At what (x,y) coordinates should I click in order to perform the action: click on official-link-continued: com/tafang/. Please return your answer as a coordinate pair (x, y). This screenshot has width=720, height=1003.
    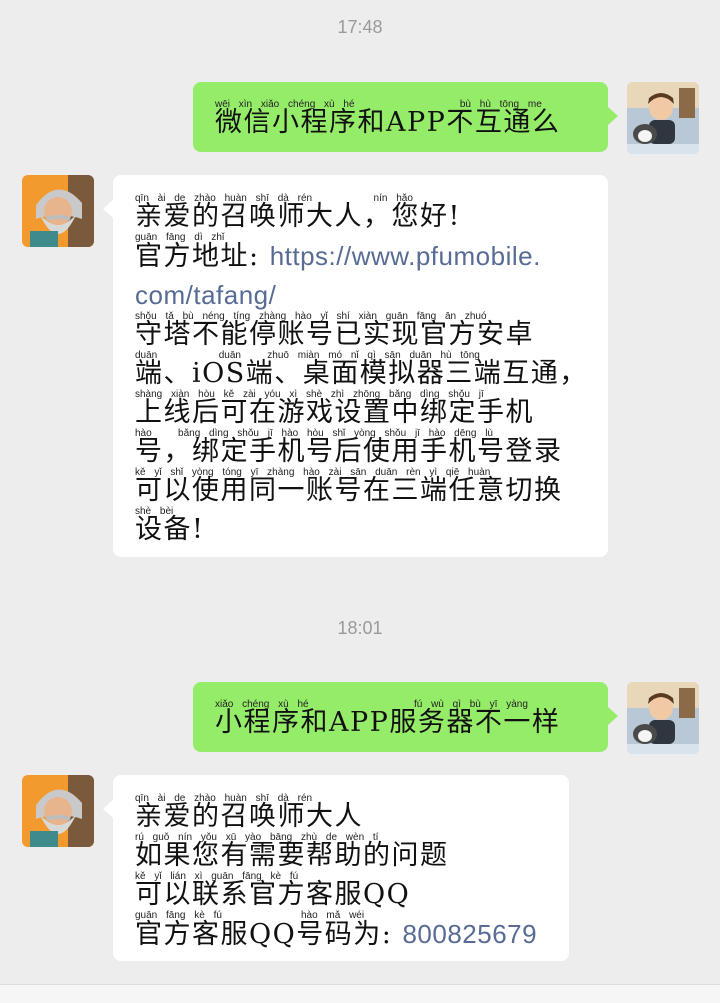
    Looking at the image, I should click on (205, 295).